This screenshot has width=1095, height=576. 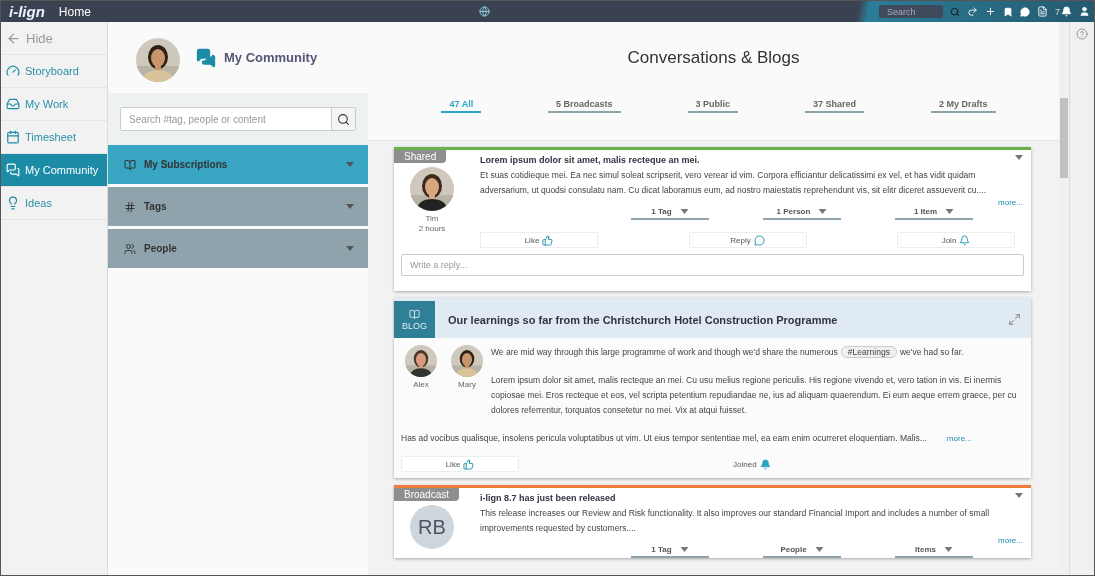 What do you see at coordinates (54, 71) in the screenshot?
I see `nav-item: Storyboard` at bounding box center [54, 71].